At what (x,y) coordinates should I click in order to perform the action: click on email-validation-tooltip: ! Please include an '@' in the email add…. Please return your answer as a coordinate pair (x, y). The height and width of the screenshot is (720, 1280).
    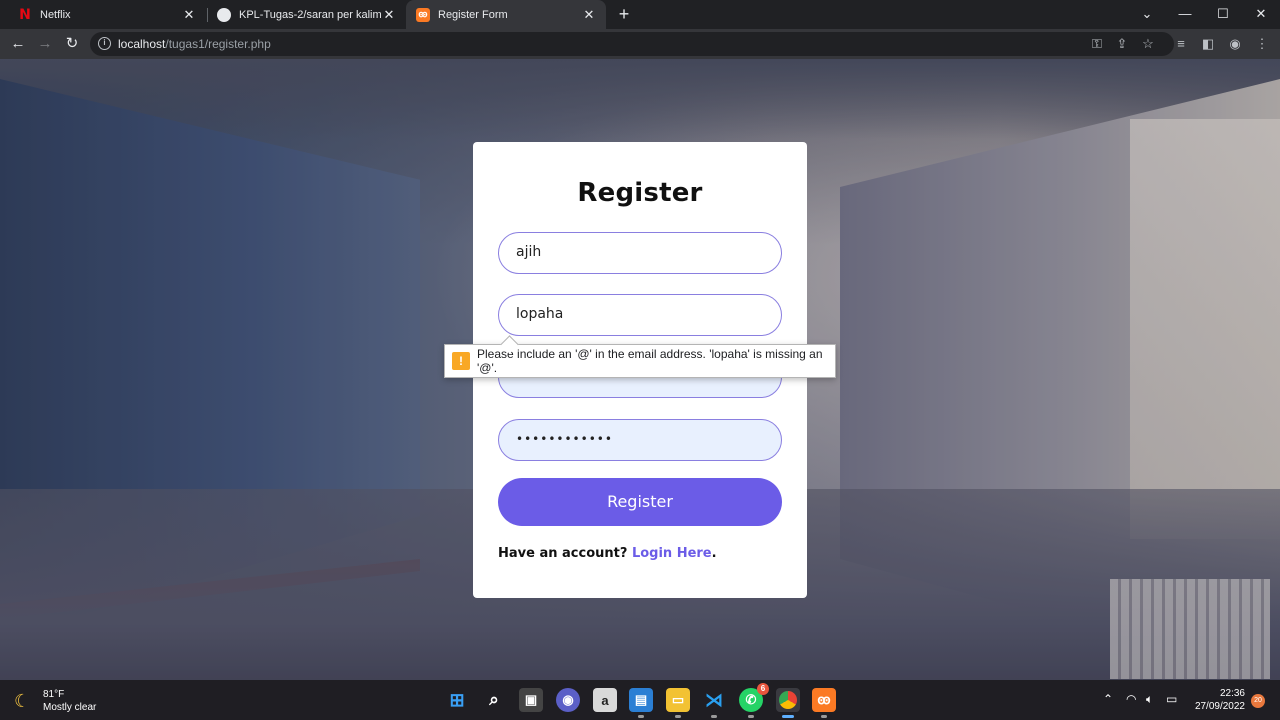
    Looking at the image, I should click on (640, 361).